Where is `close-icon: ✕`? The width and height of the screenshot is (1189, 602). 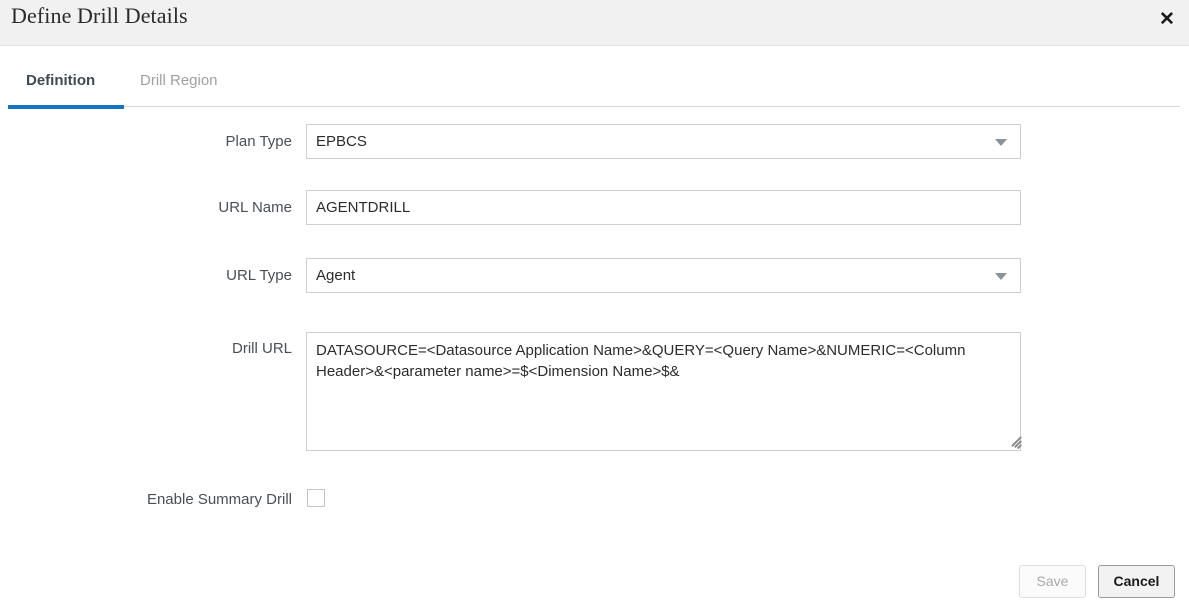 close-icon: ✕ is located at coordinates (1167, 20).